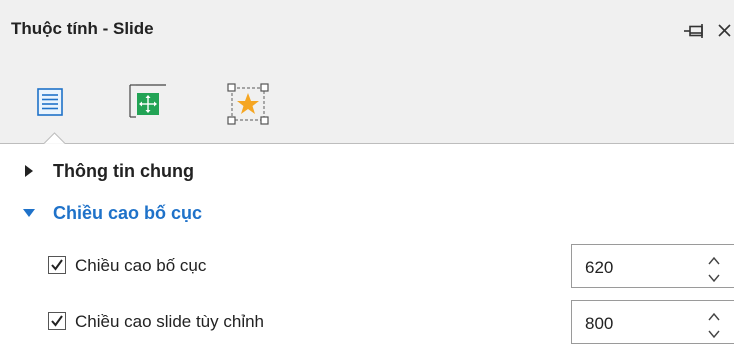  What do you see at coordinates (148, 104) in the screenshot?
I see `layout-resize-icon` at bounding box center [148, 104].